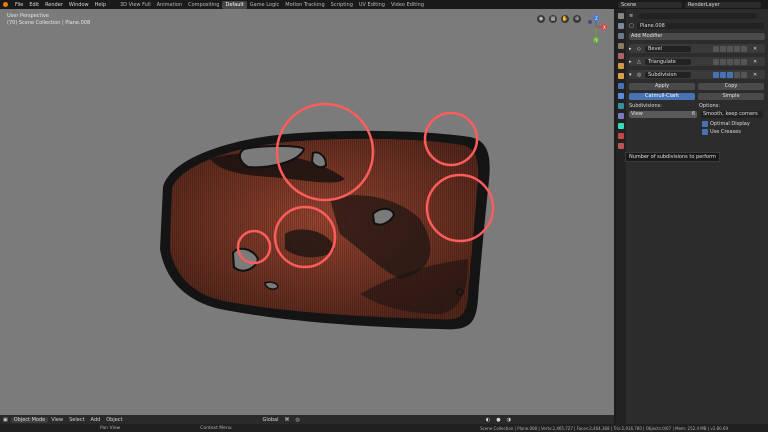 The width and height of the screenshot is (768, 432). I want to click on props-search-row: ≡, so click(697, 15).